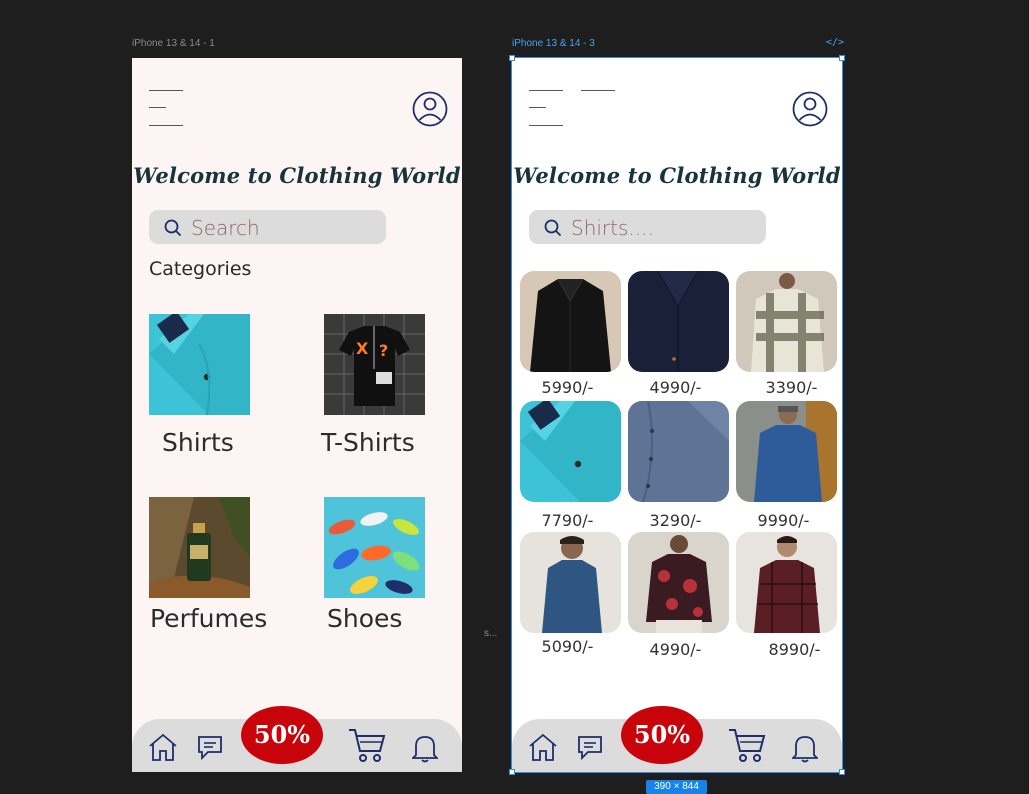  I want to click on category-tshirts-image: X ?, so click(374, 364).